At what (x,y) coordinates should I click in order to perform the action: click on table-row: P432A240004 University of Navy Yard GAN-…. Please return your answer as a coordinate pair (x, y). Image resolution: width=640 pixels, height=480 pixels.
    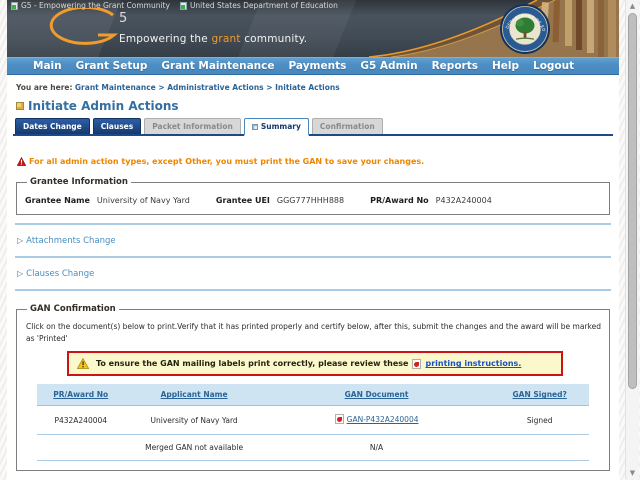
    Looking at the image, I should click on (313, 420).